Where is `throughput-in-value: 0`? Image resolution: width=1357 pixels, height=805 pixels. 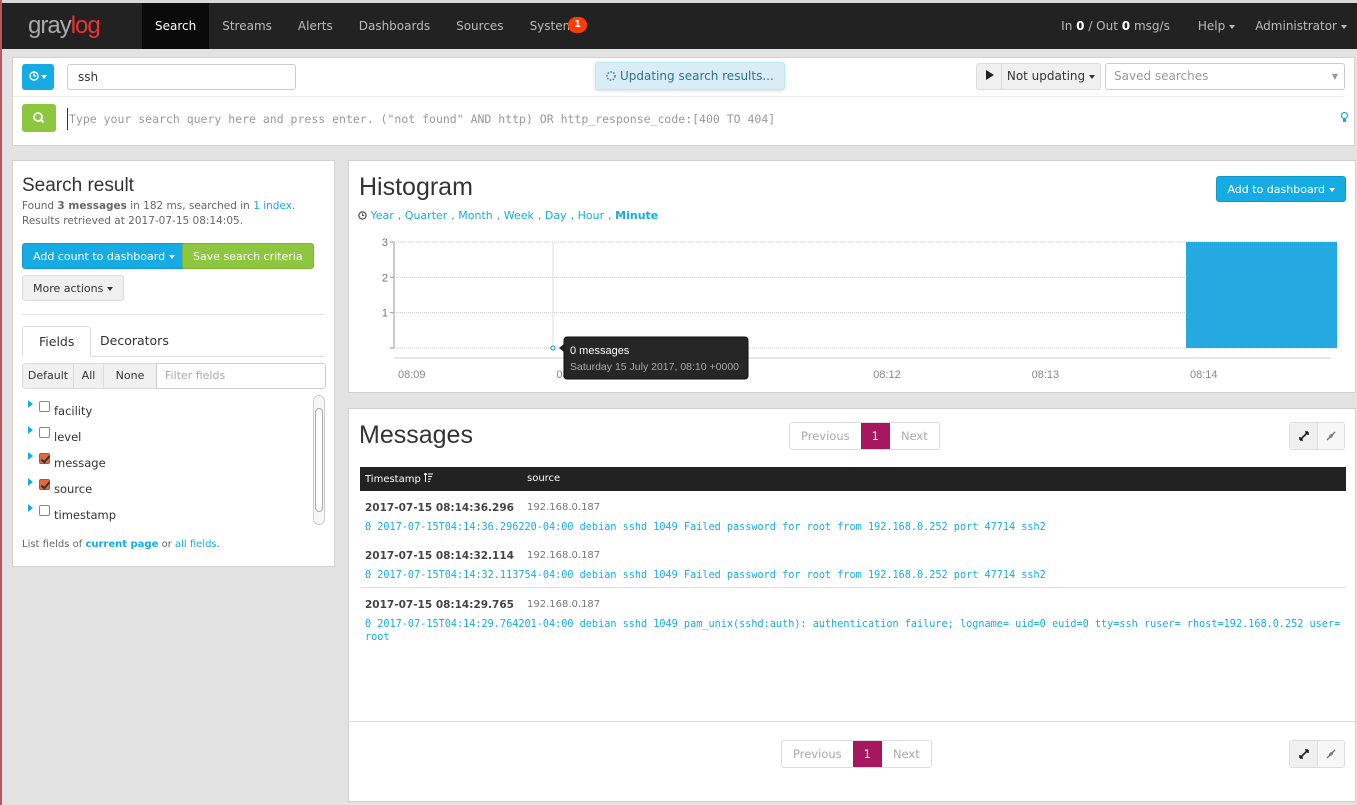 throughput-in-value: 0 is located at coordinates (1080, 26).